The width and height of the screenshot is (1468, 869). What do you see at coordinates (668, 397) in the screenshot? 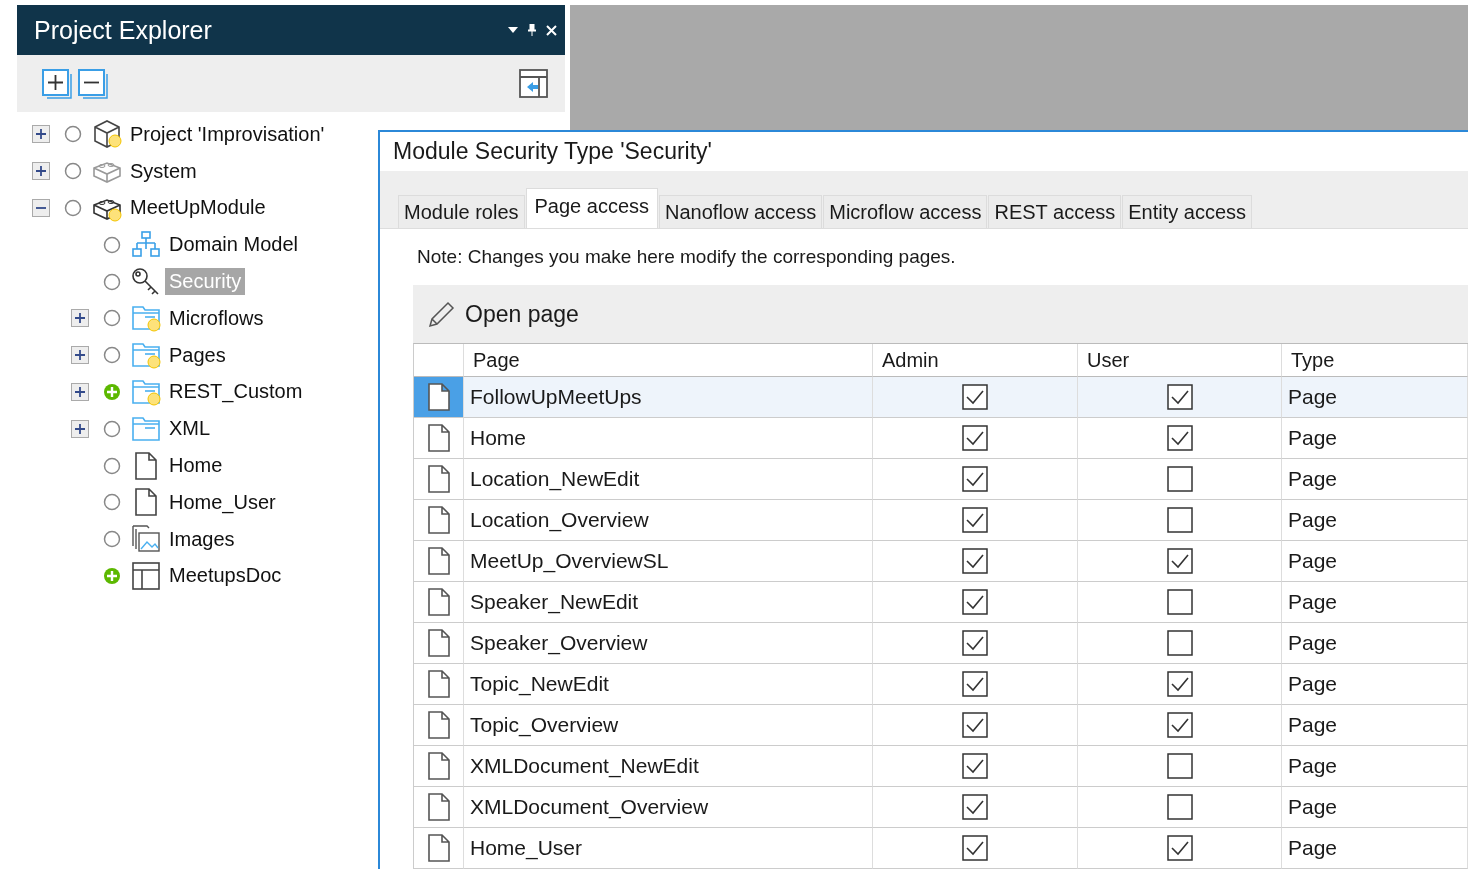
I see `table-cell: FollowUpMeetUps` at bounding box center [668, 397].